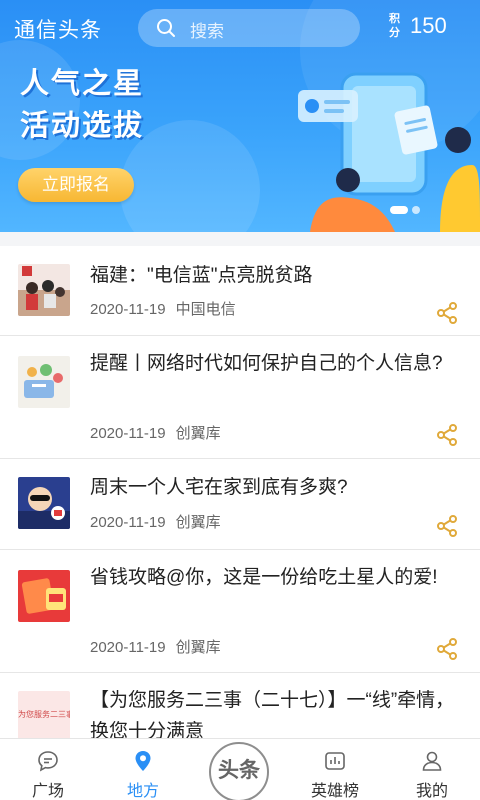 This screenshot has width=480, height=800. What do you see at coordinates (219, 487) in the screenshot?
I see `news-title: 周末一个人宅在家到底有多爽?` at bounding box center [219, 487].